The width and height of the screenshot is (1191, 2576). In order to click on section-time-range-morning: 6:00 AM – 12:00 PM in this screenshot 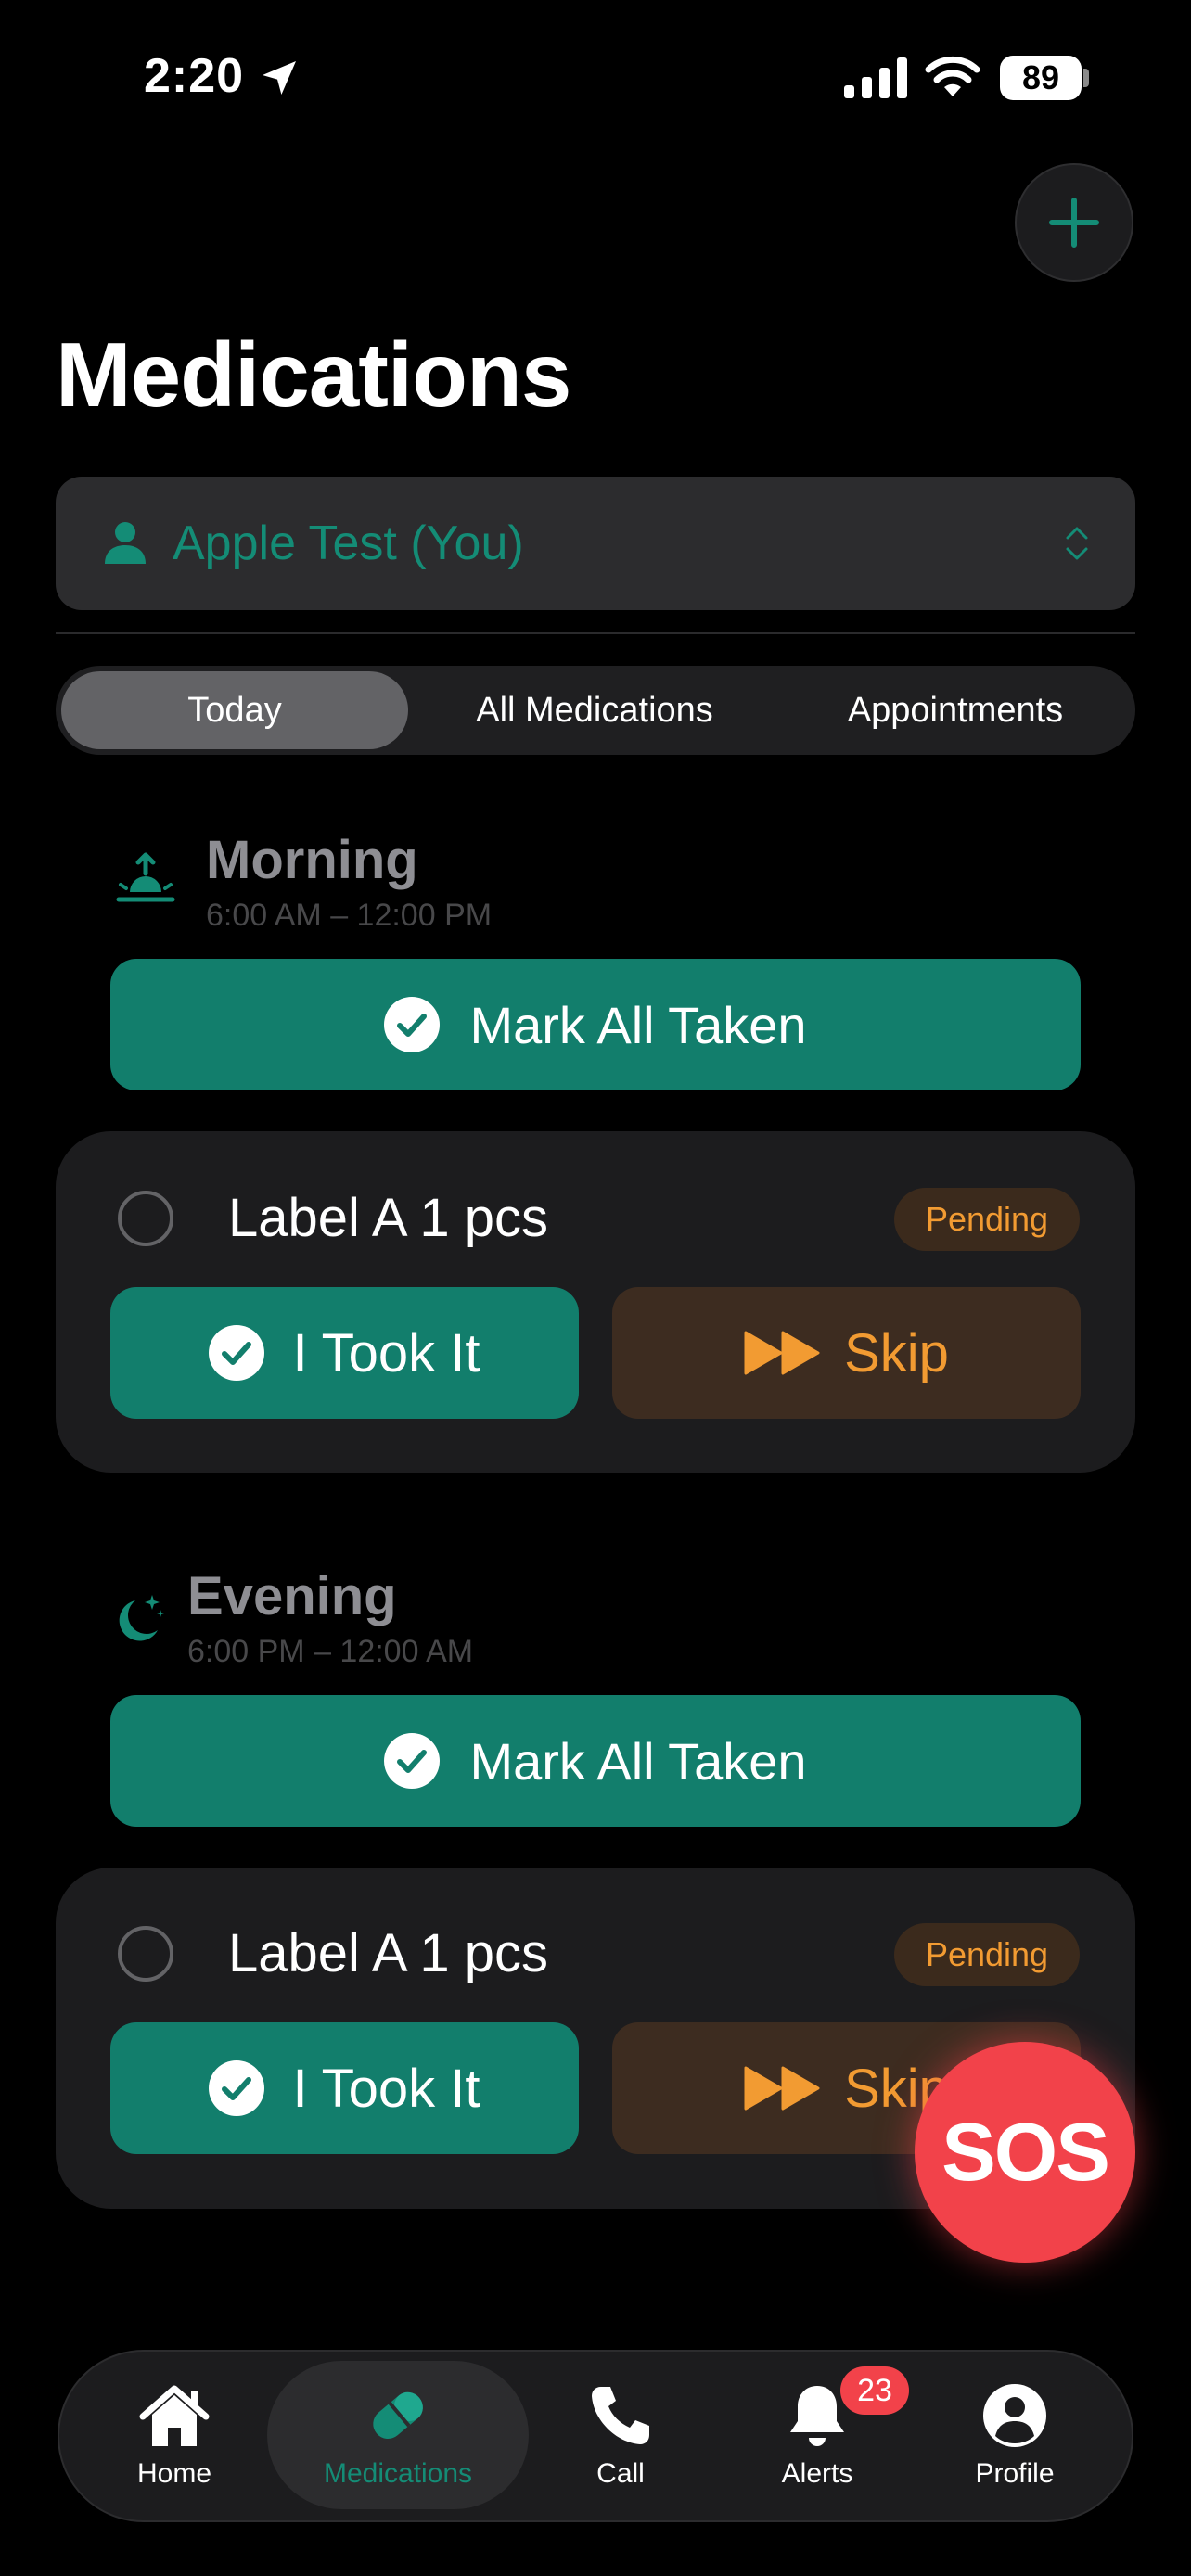, I will do `click(349, 916)`.